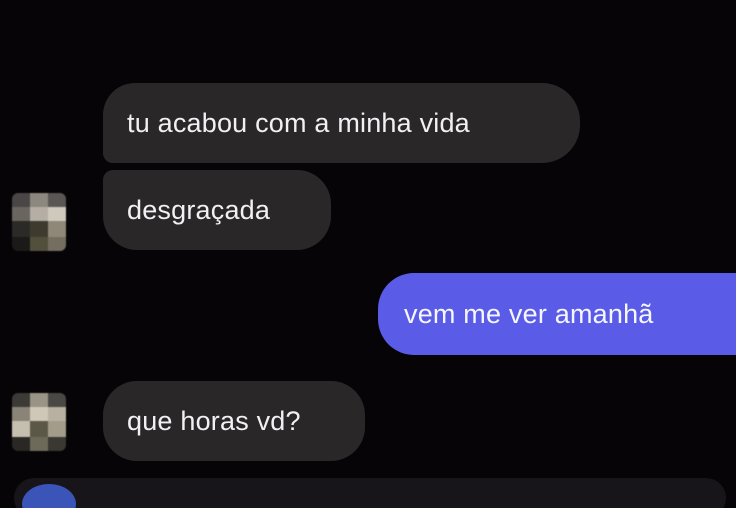 The image size is (736, 508). Describe the element at coordinates (199, 209) in the screenshot. I see `message-text: desgraçada` at that location.